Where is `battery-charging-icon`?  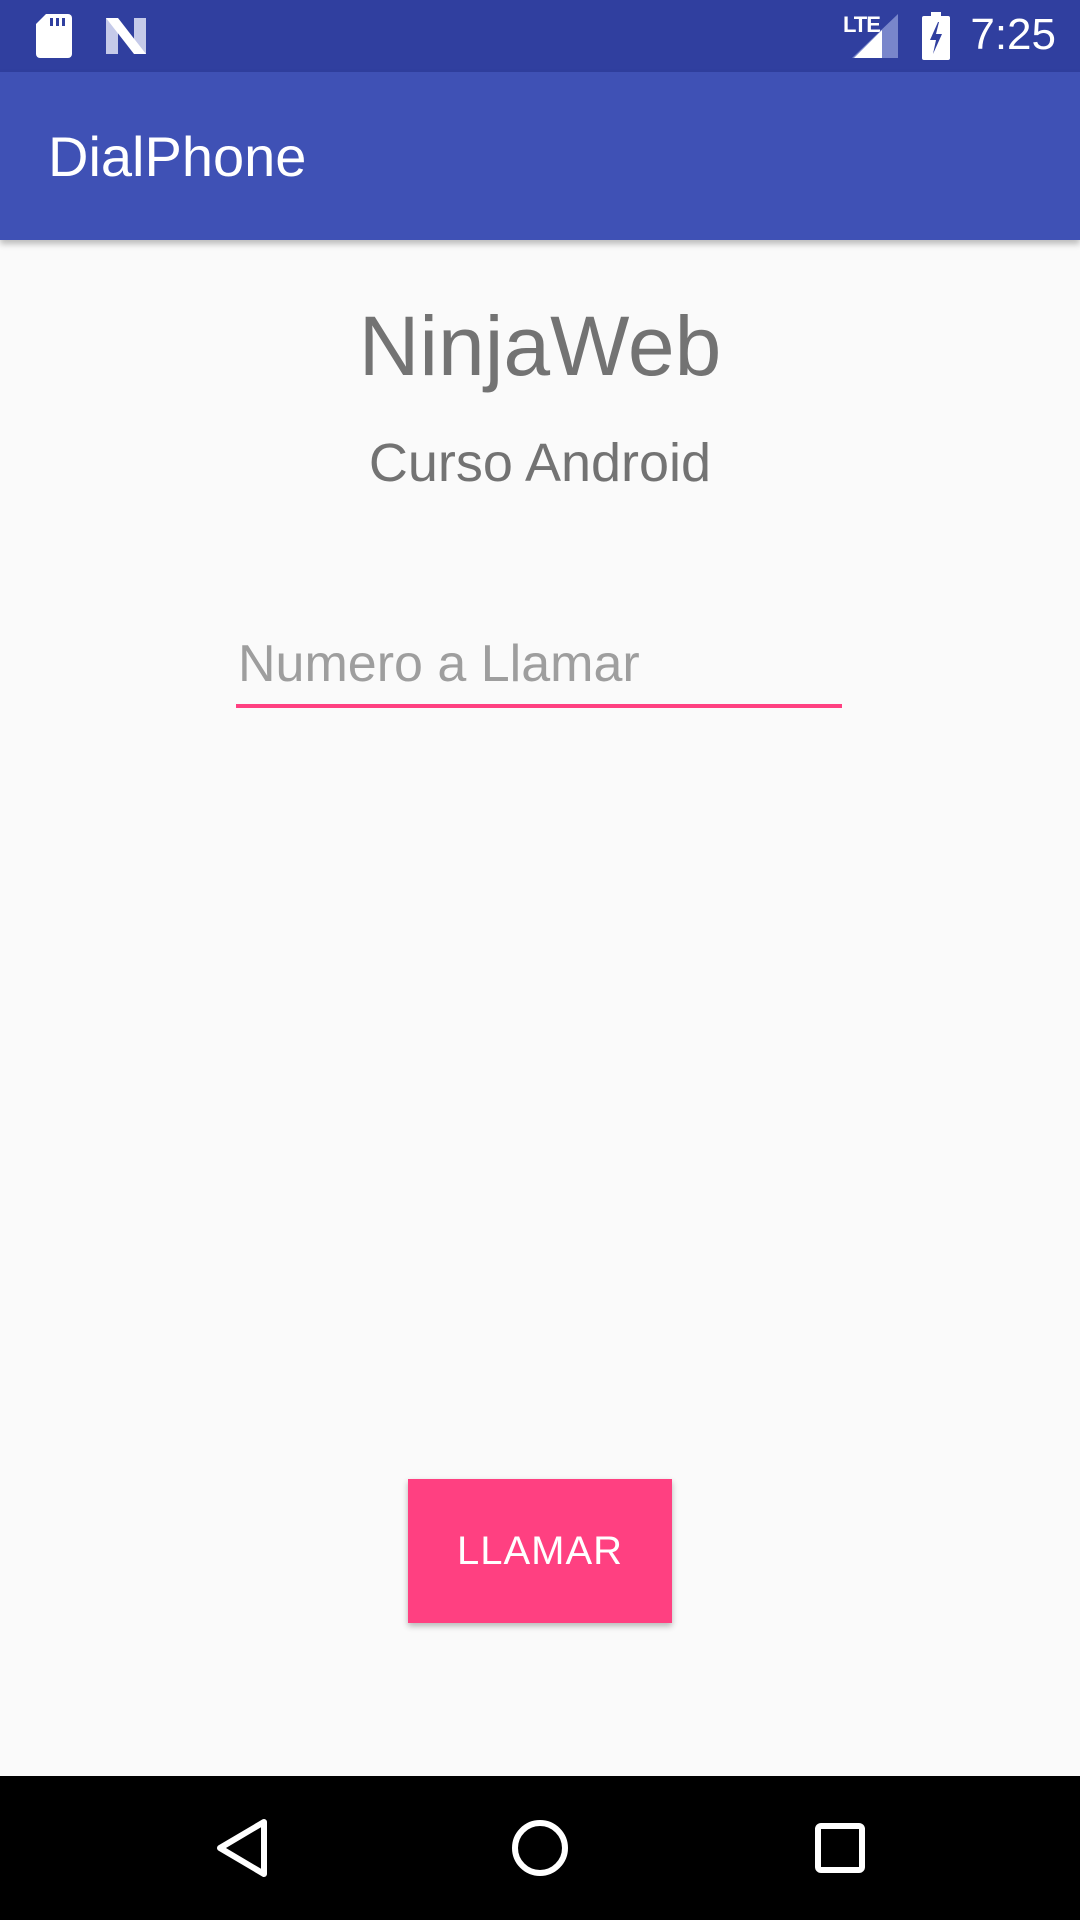
battery-charging-icon is located at coordinates (936, 36).